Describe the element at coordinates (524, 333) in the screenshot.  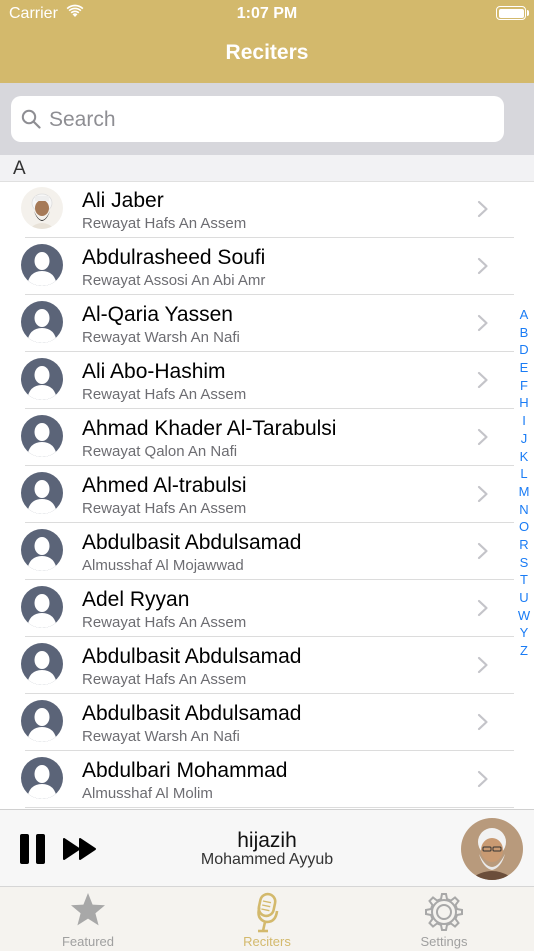
I see `index-letter: B` at that location.